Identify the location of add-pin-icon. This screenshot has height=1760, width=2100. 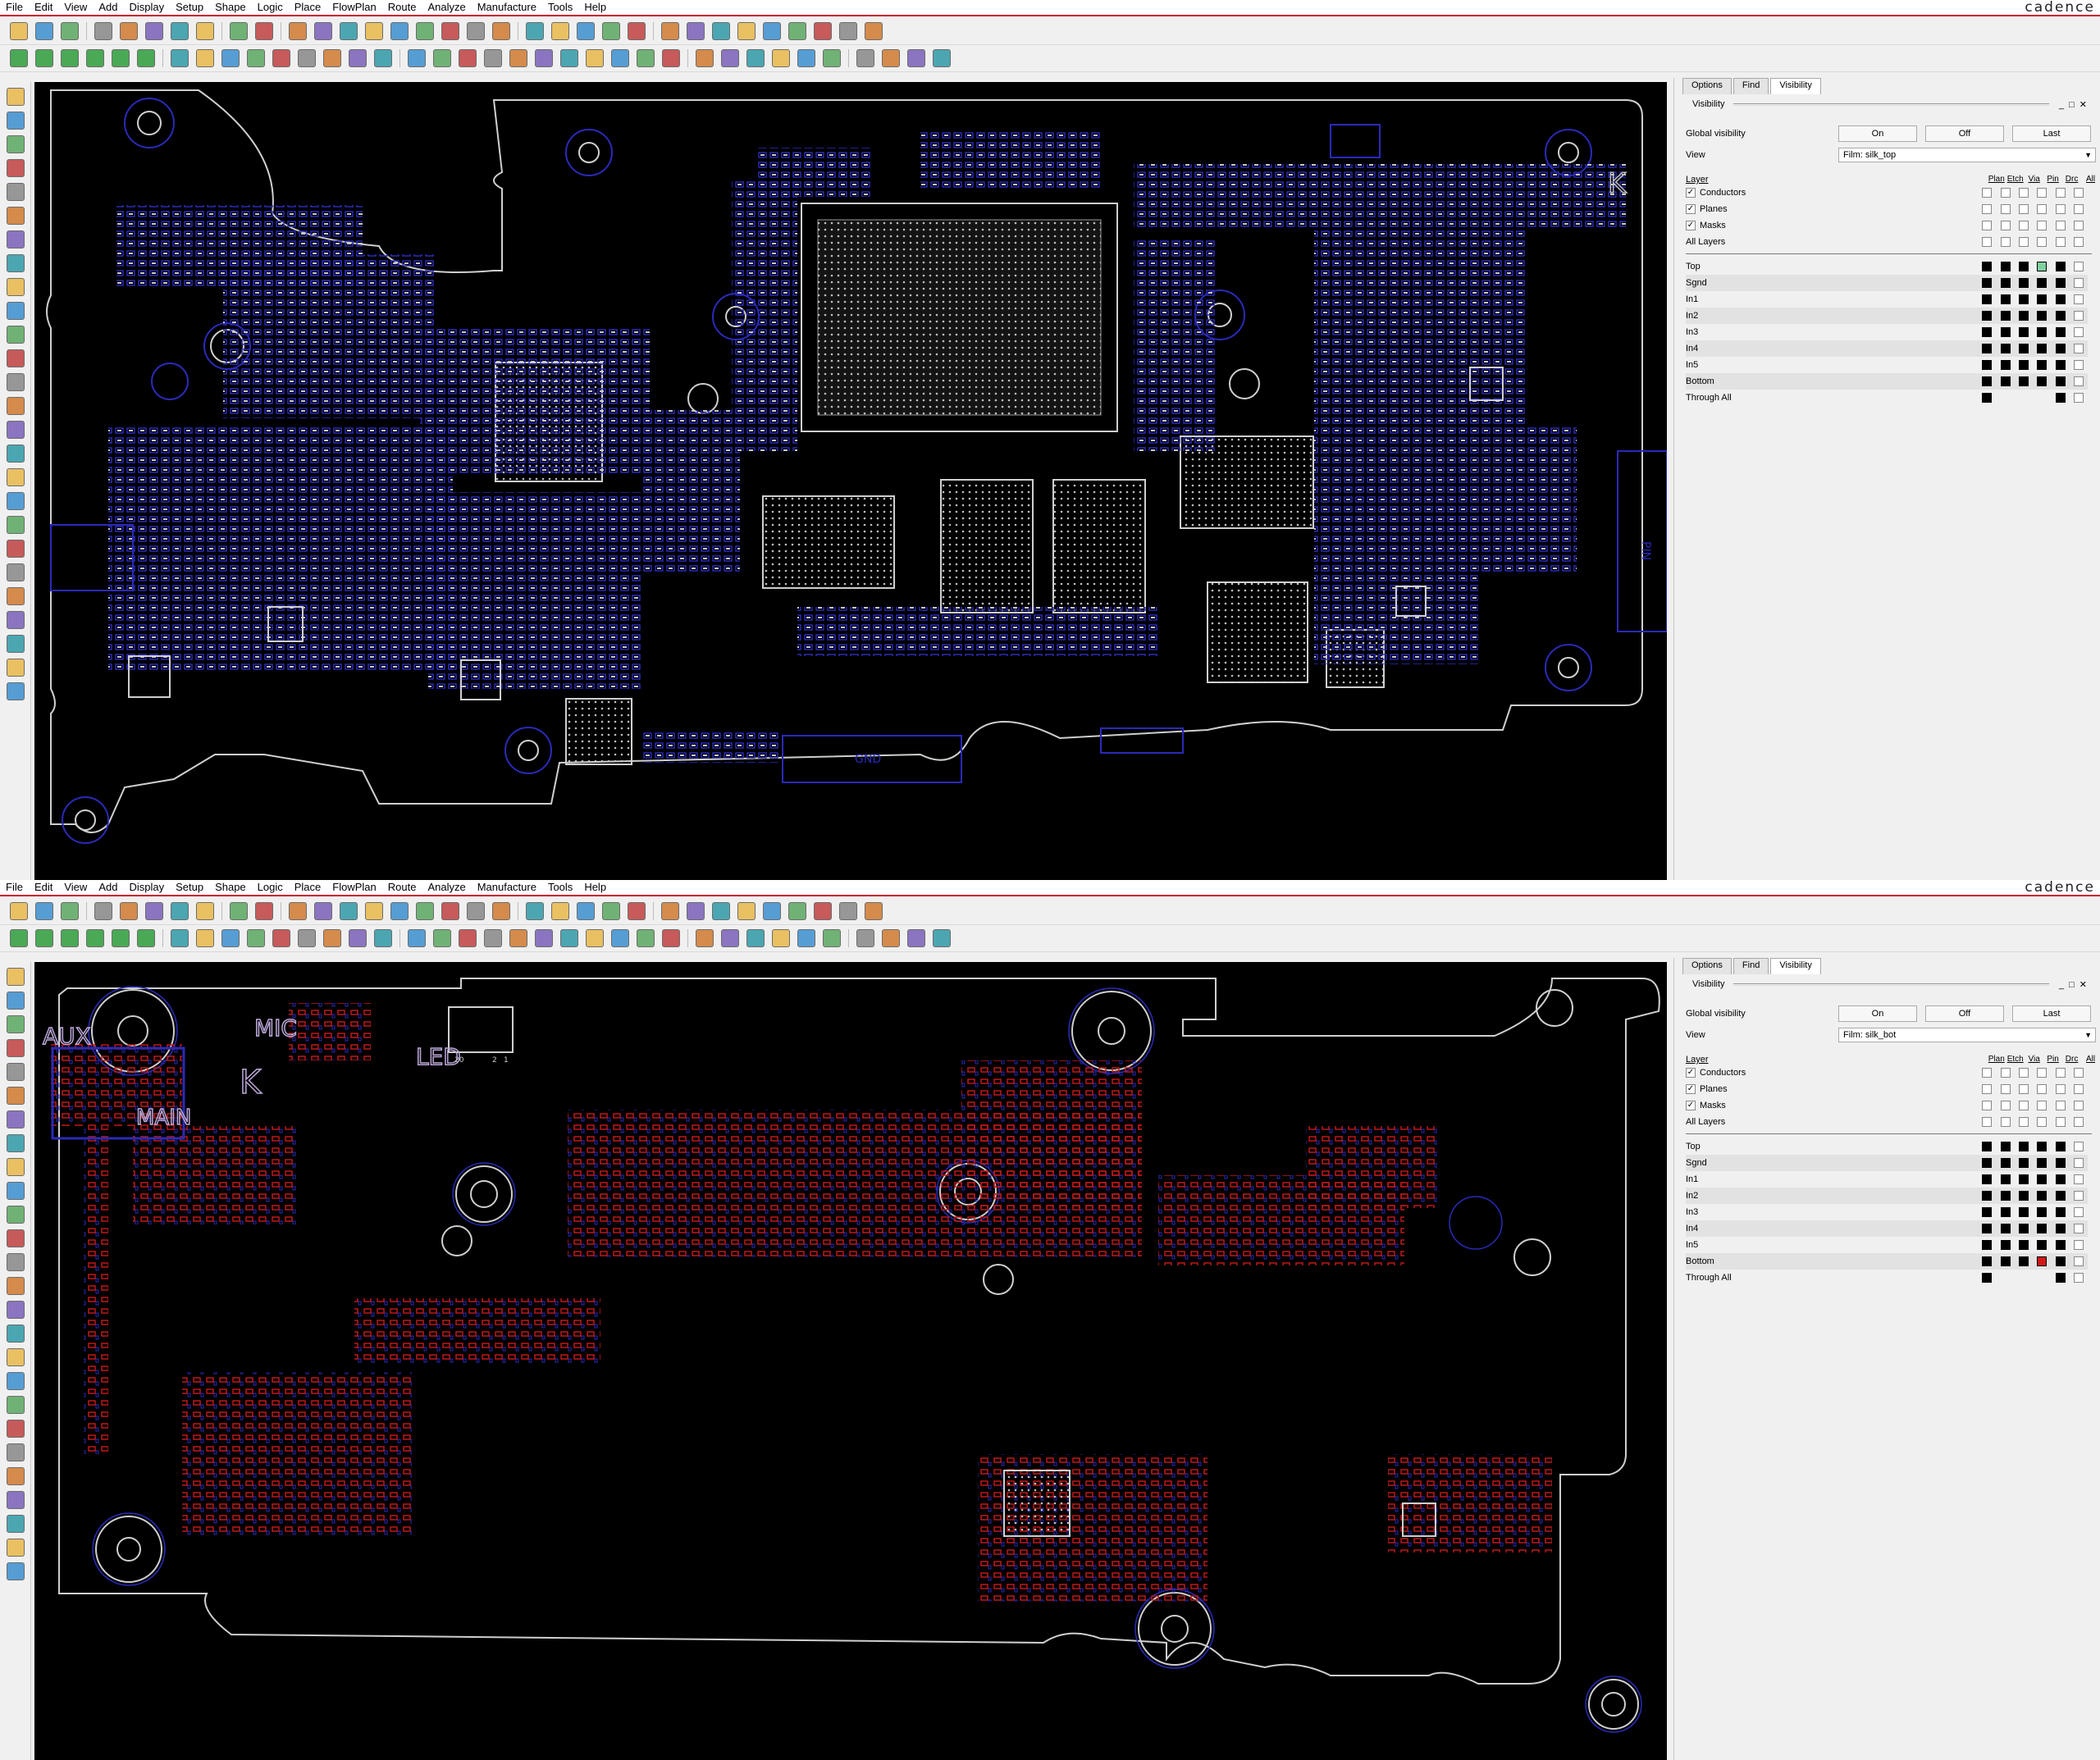
(16, 977).